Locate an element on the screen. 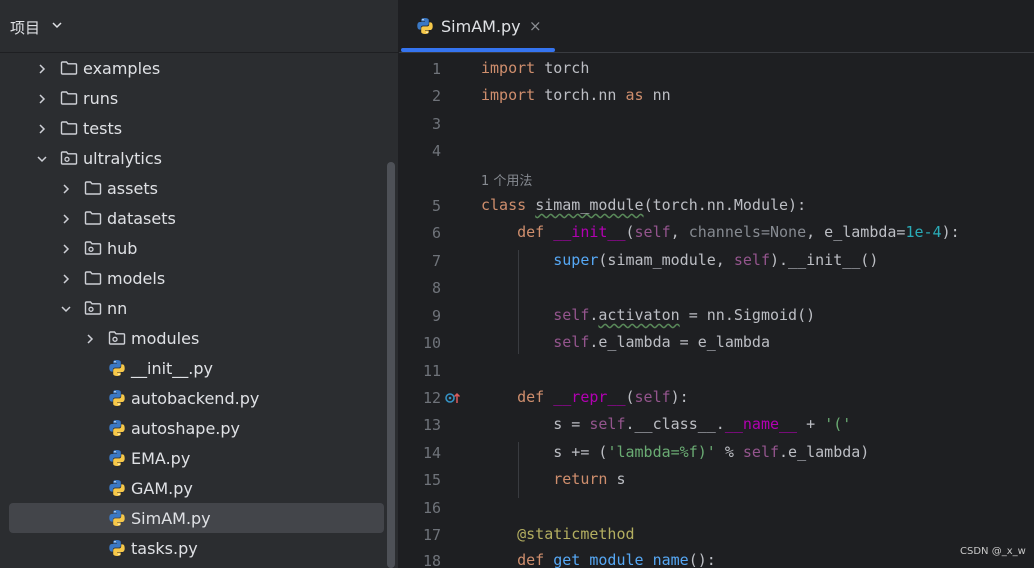 Image resolution: width=1034 pixels, height=568 pixels. tree-item-models: models is located at coordinates (194, 278).